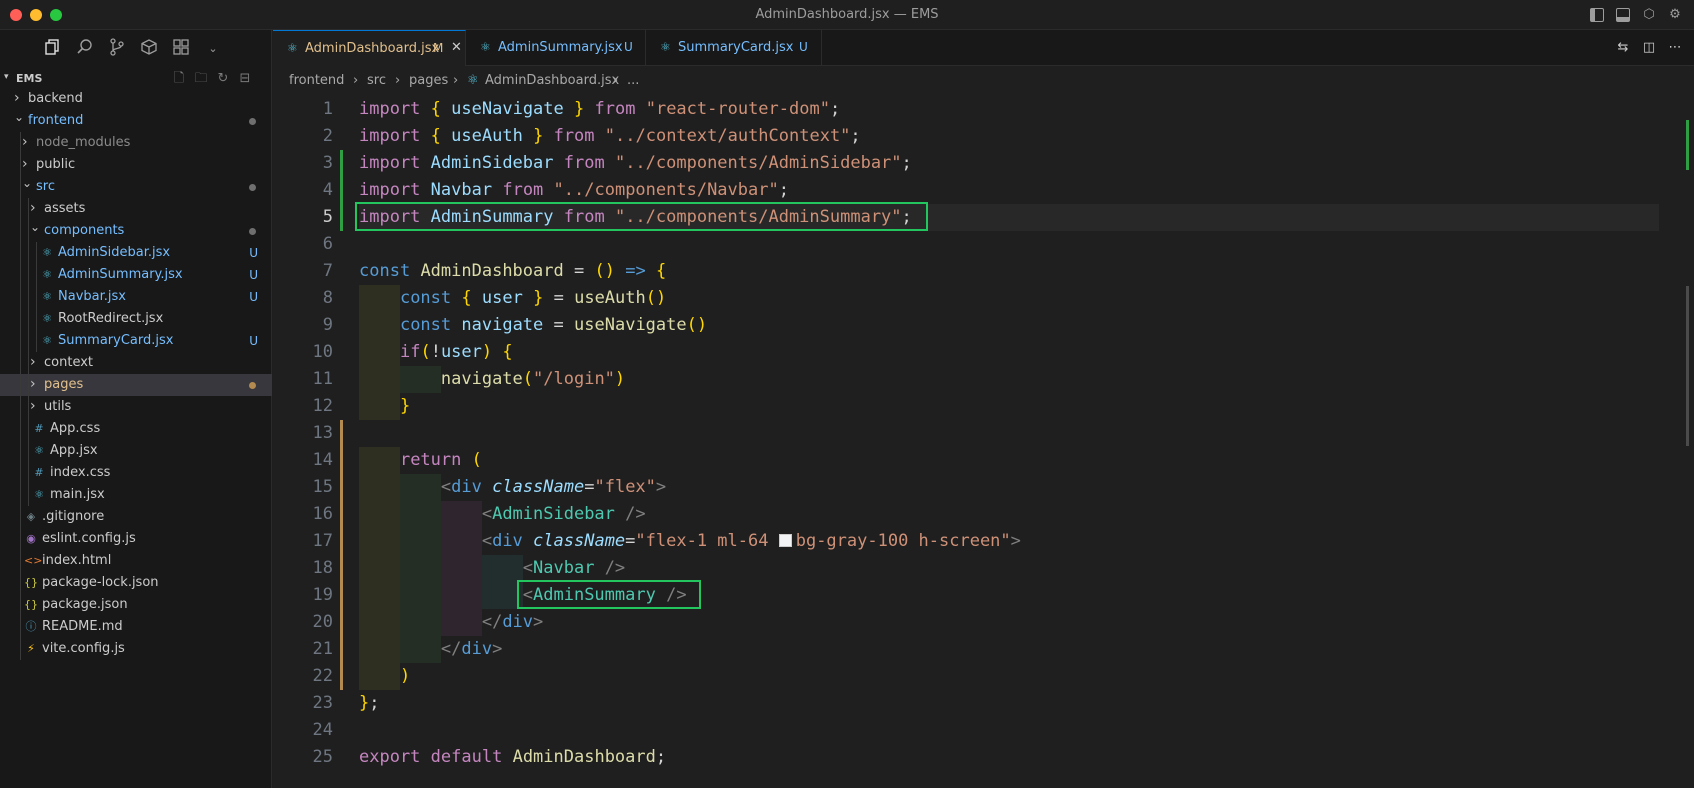 This screenshot has width=1694, height=788. Describe the element at coordinates (322, 703) in the screenshot. I see `line-number: 23` at that location.